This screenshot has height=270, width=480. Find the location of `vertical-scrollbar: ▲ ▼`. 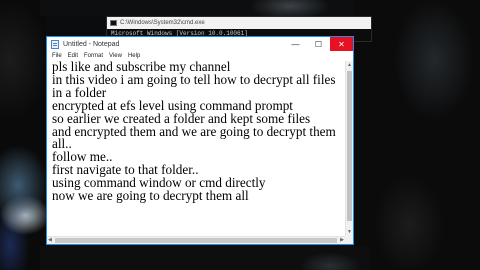

vertical-scrollbar: ▲ ▼ is located at coordinates (349, 148).